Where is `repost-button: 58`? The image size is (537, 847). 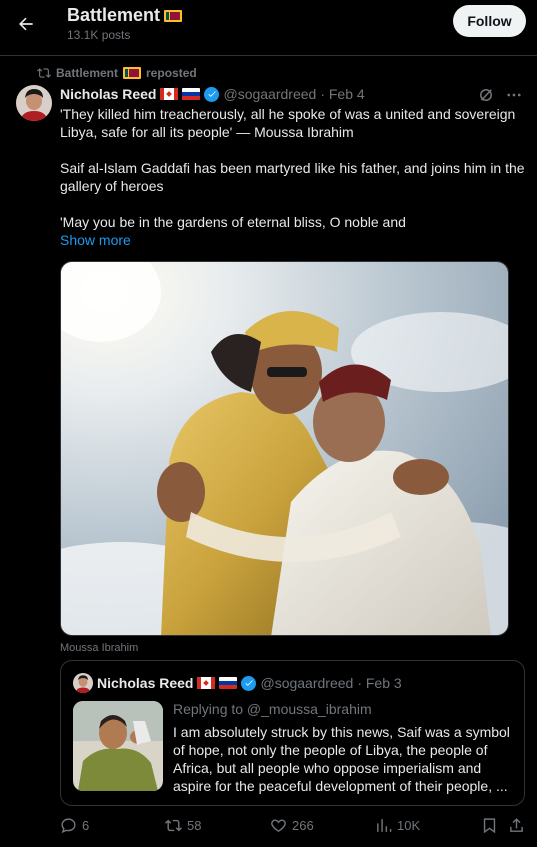
repost-button: 58 is located at coordinates (183, 825).